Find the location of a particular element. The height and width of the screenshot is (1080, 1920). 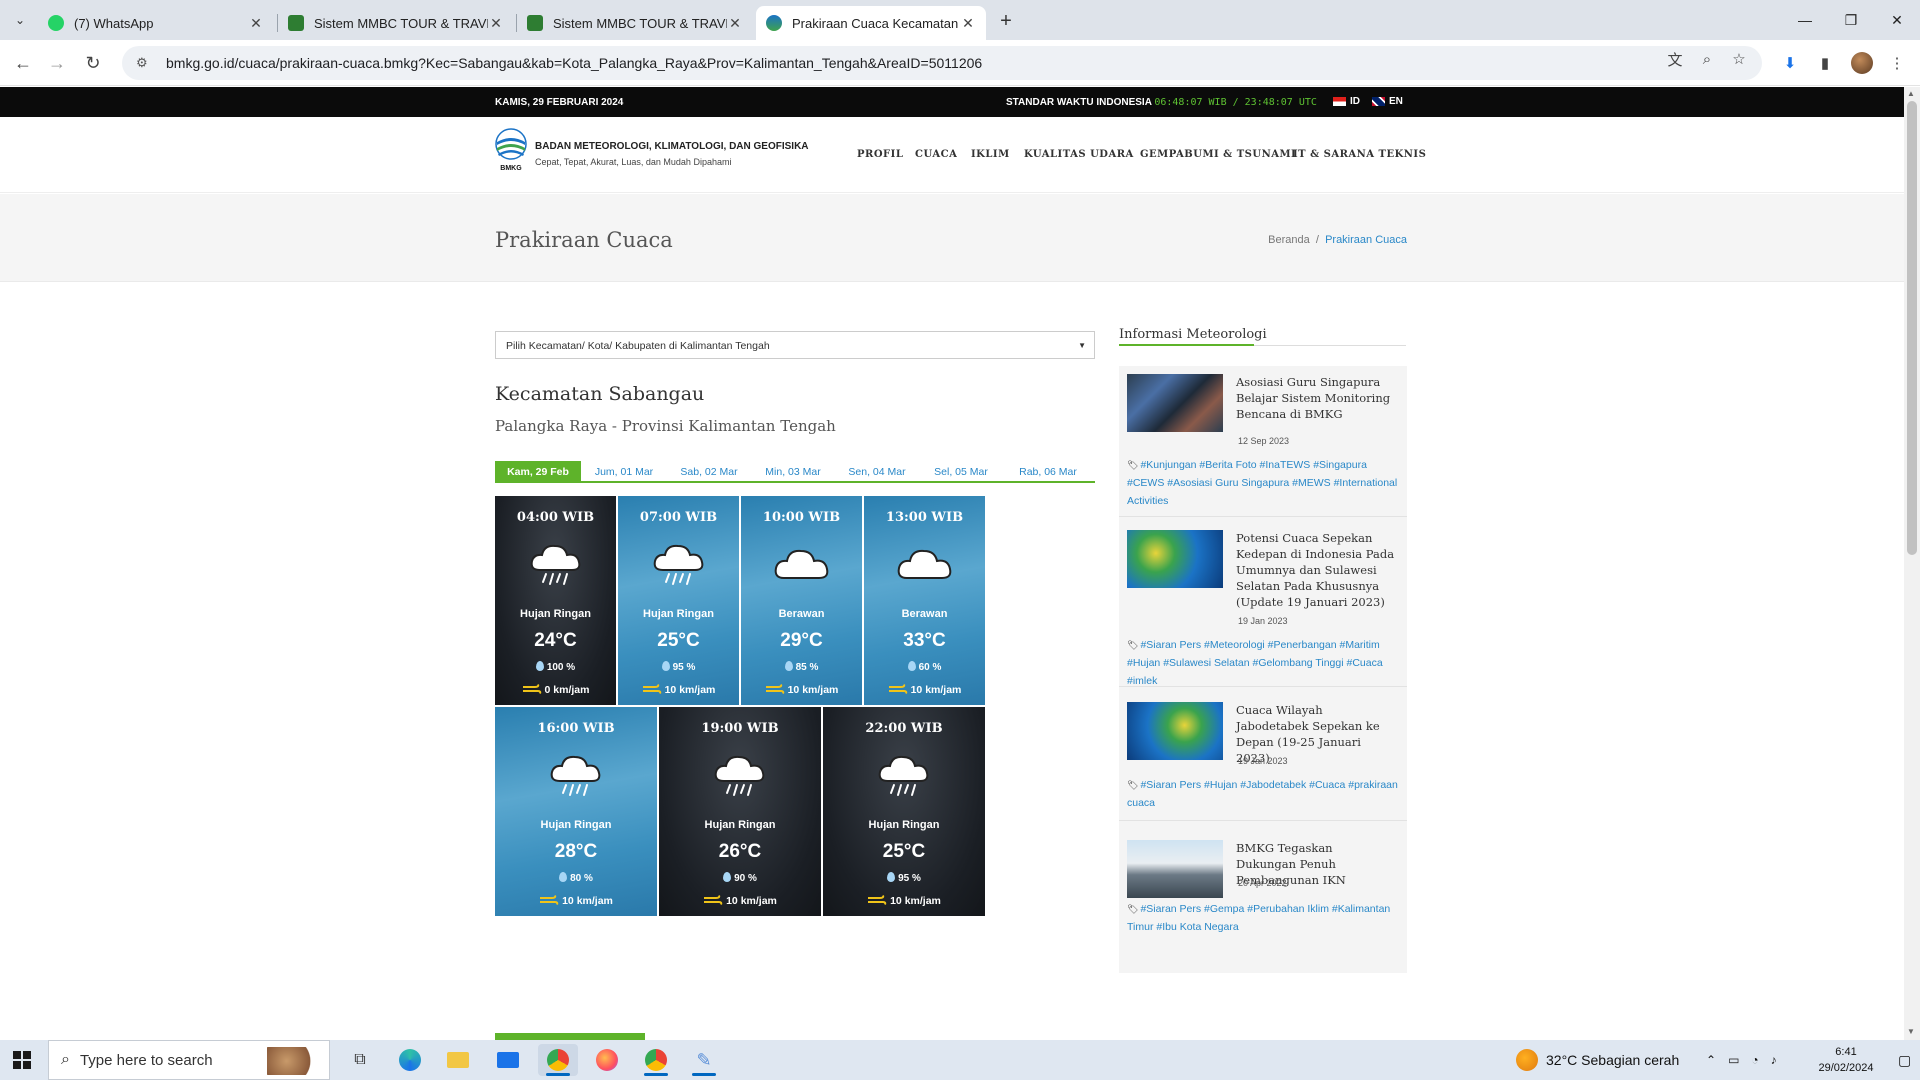

tab-day-3: Min, 03 Mar is located at coordinates (793, 472).